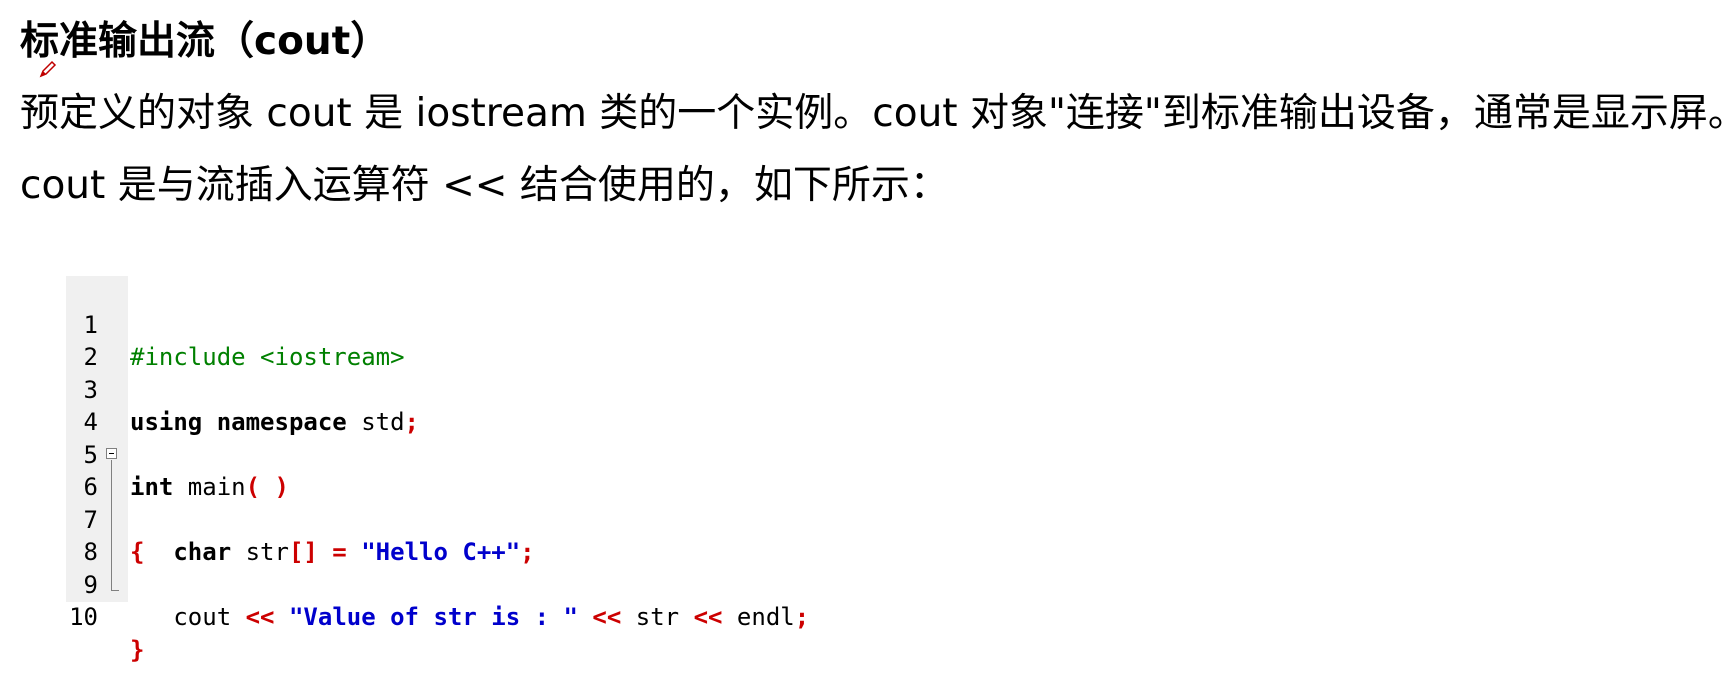 The height and width of the screenshot is (699, 1723). I want to click on code-line: 8, so click(95, 535).